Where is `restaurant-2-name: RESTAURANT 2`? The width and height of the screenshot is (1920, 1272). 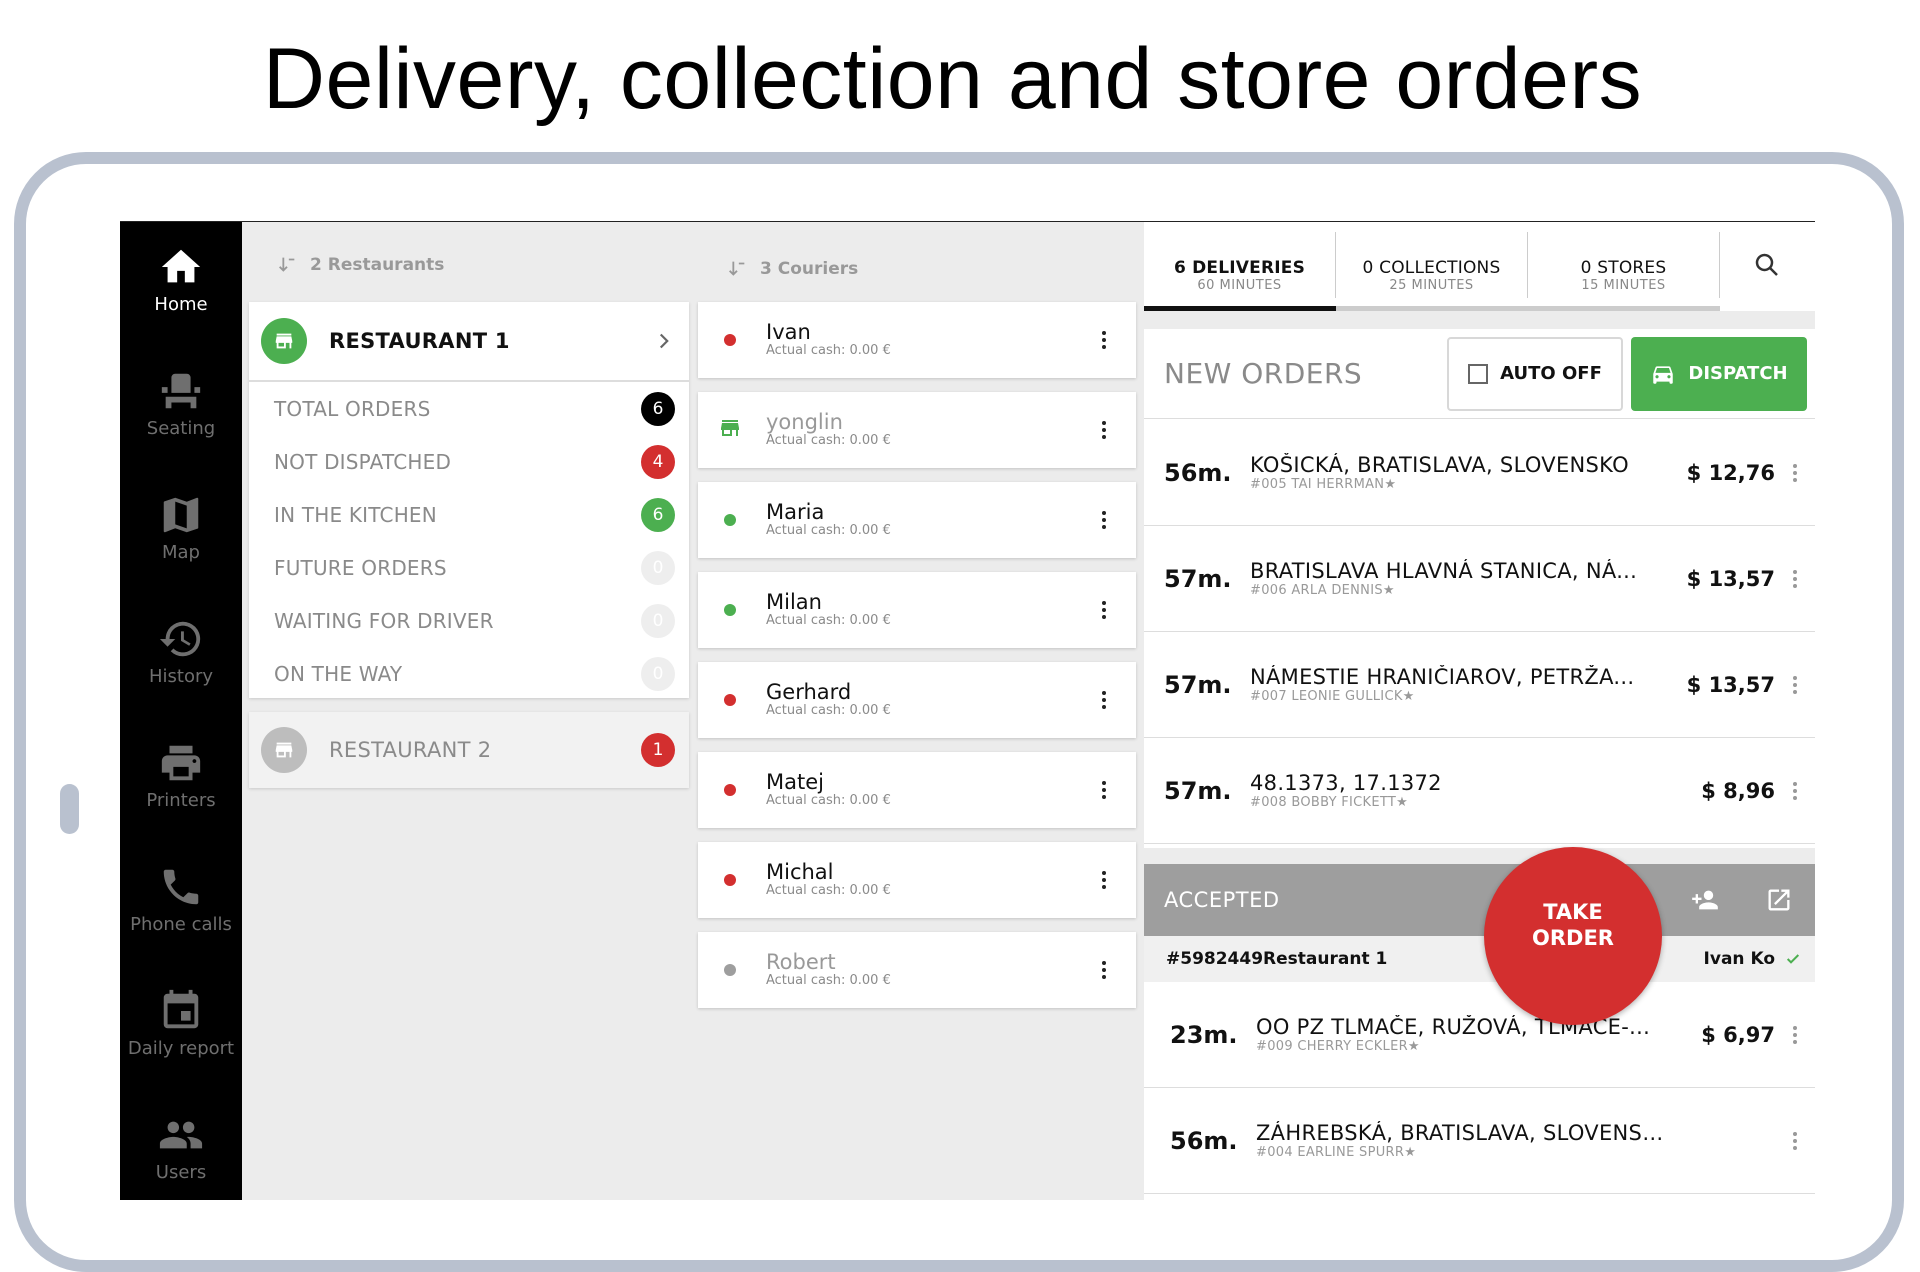
restaurant-2-name: RESTAURANT 2 is located at coordinates (410, 750).